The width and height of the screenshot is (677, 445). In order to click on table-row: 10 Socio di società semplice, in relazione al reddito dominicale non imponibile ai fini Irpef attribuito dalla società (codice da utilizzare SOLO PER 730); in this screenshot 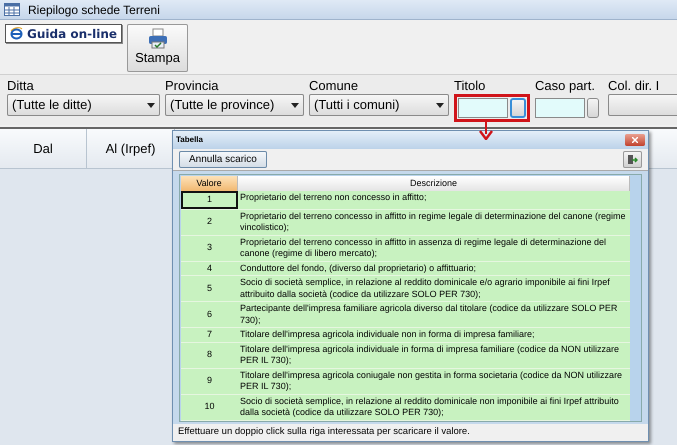, I will do `click(405, 407)`.